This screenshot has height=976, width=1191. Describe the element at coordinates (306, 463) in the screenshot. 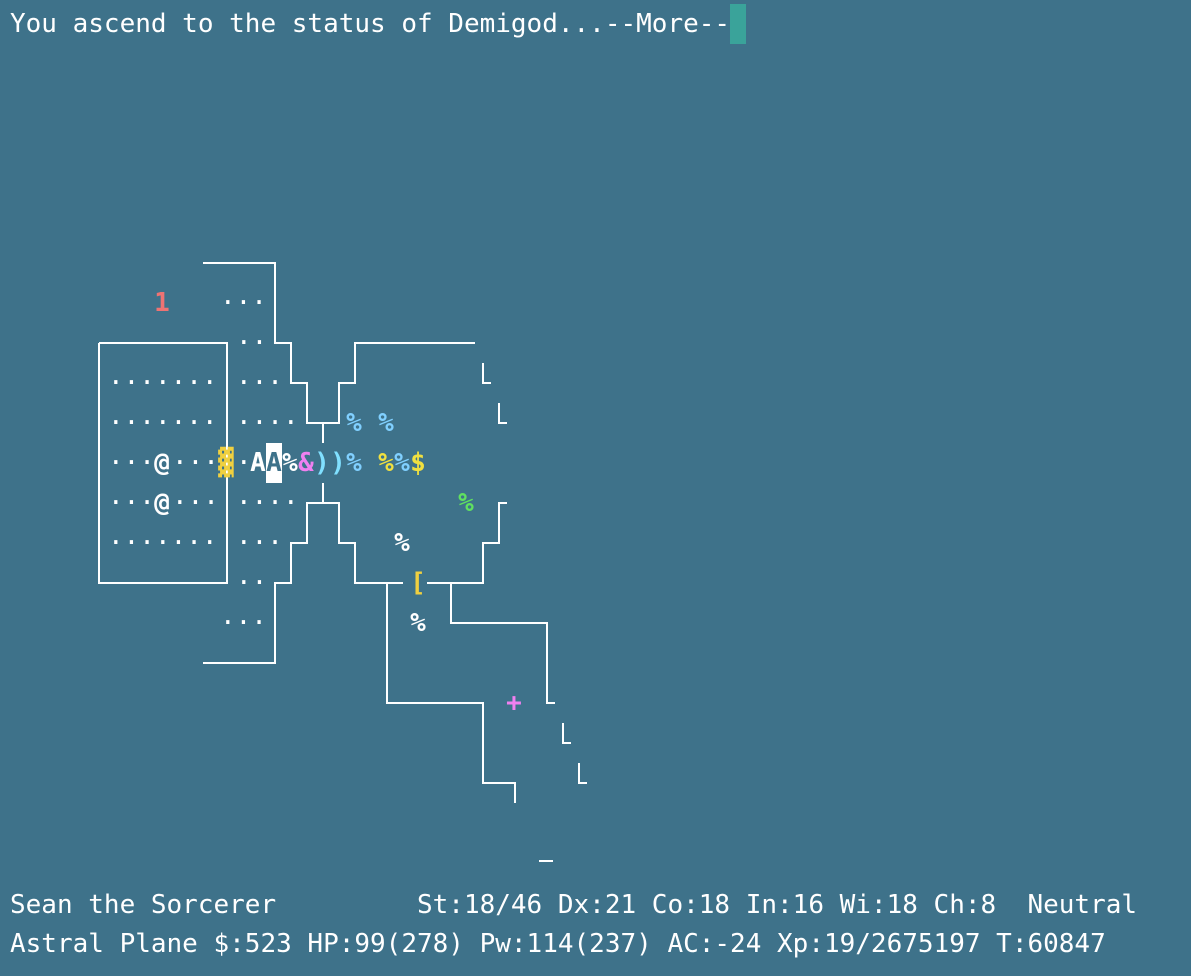

I see `demon-glyph: &` at that location.